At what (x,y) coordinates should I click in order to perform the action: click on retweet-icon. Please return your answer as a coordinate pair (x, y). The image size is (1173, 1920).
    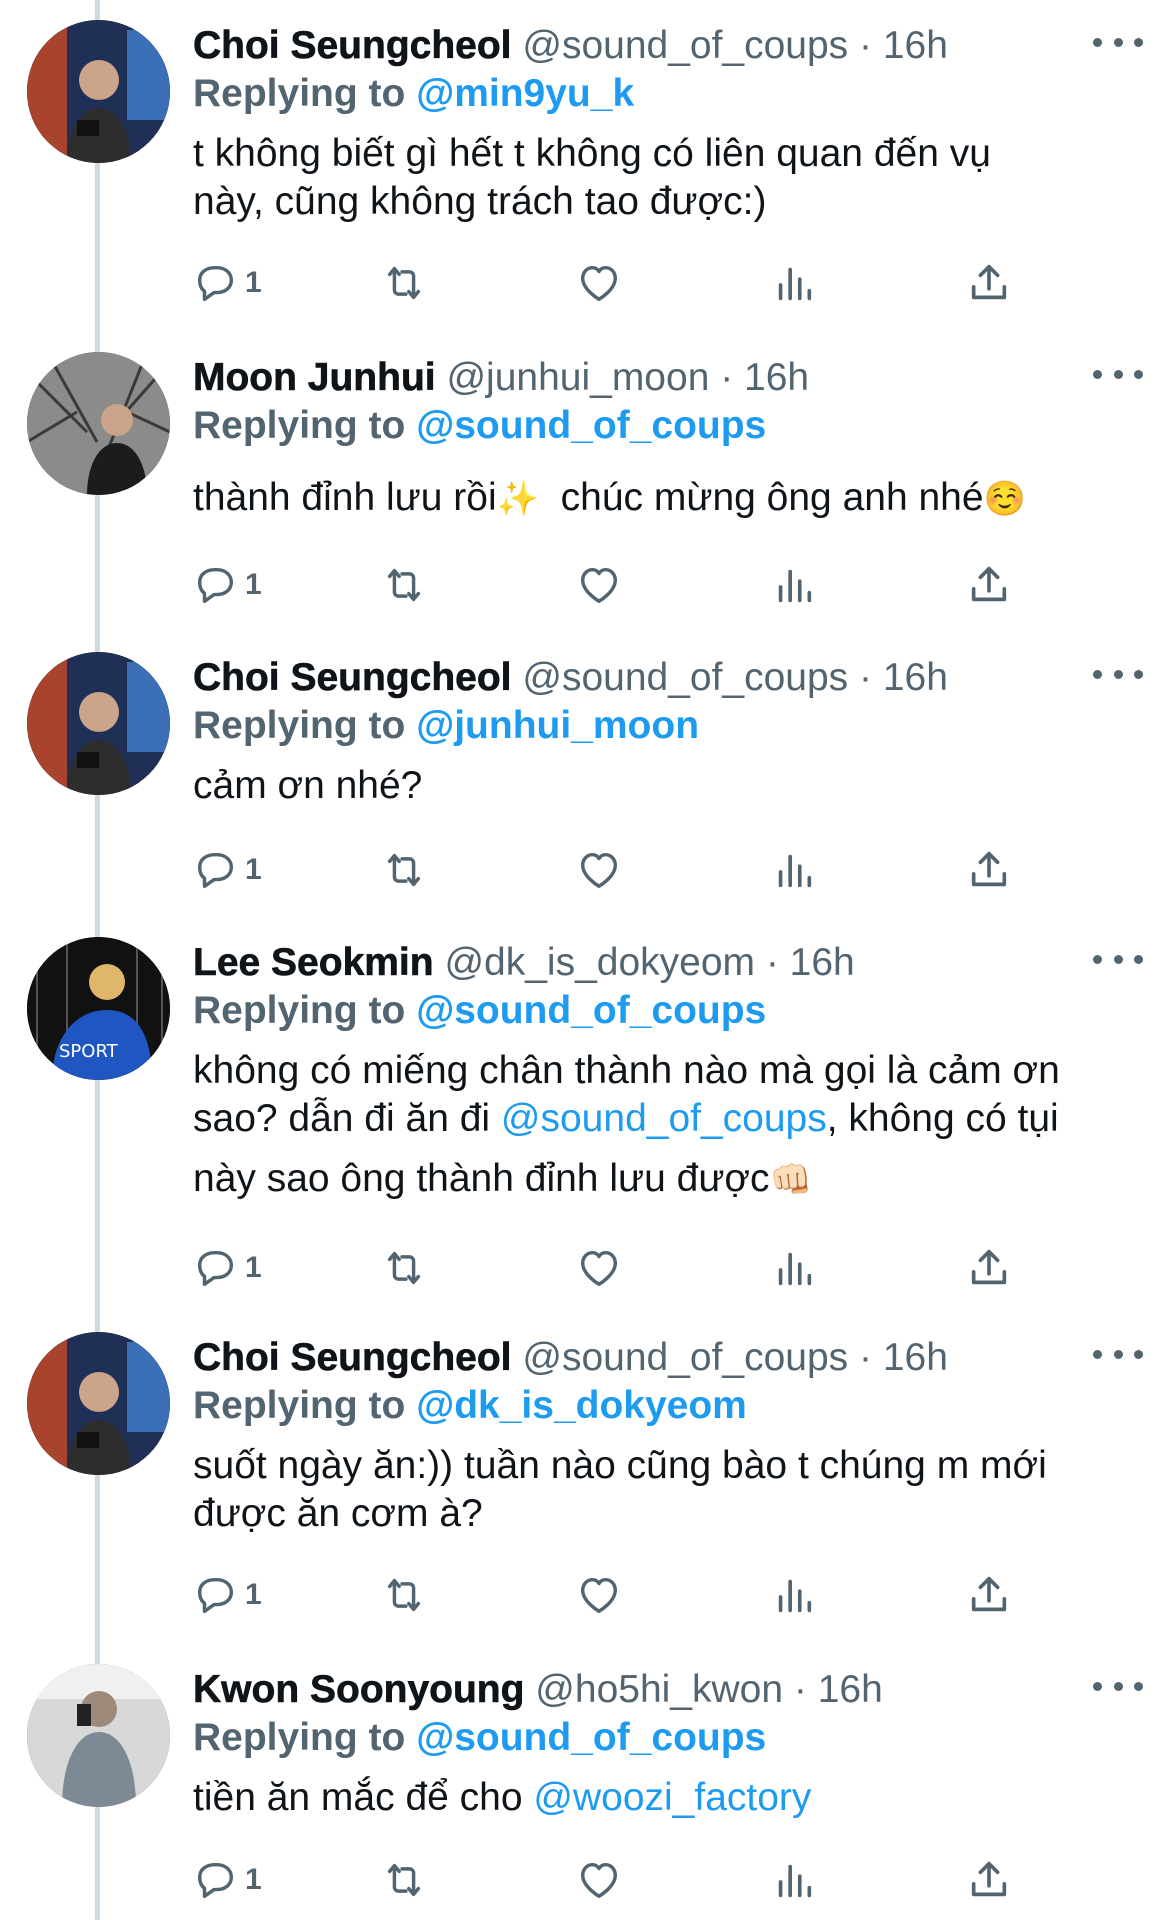
    Looking at the image, I should click on (404, 870).